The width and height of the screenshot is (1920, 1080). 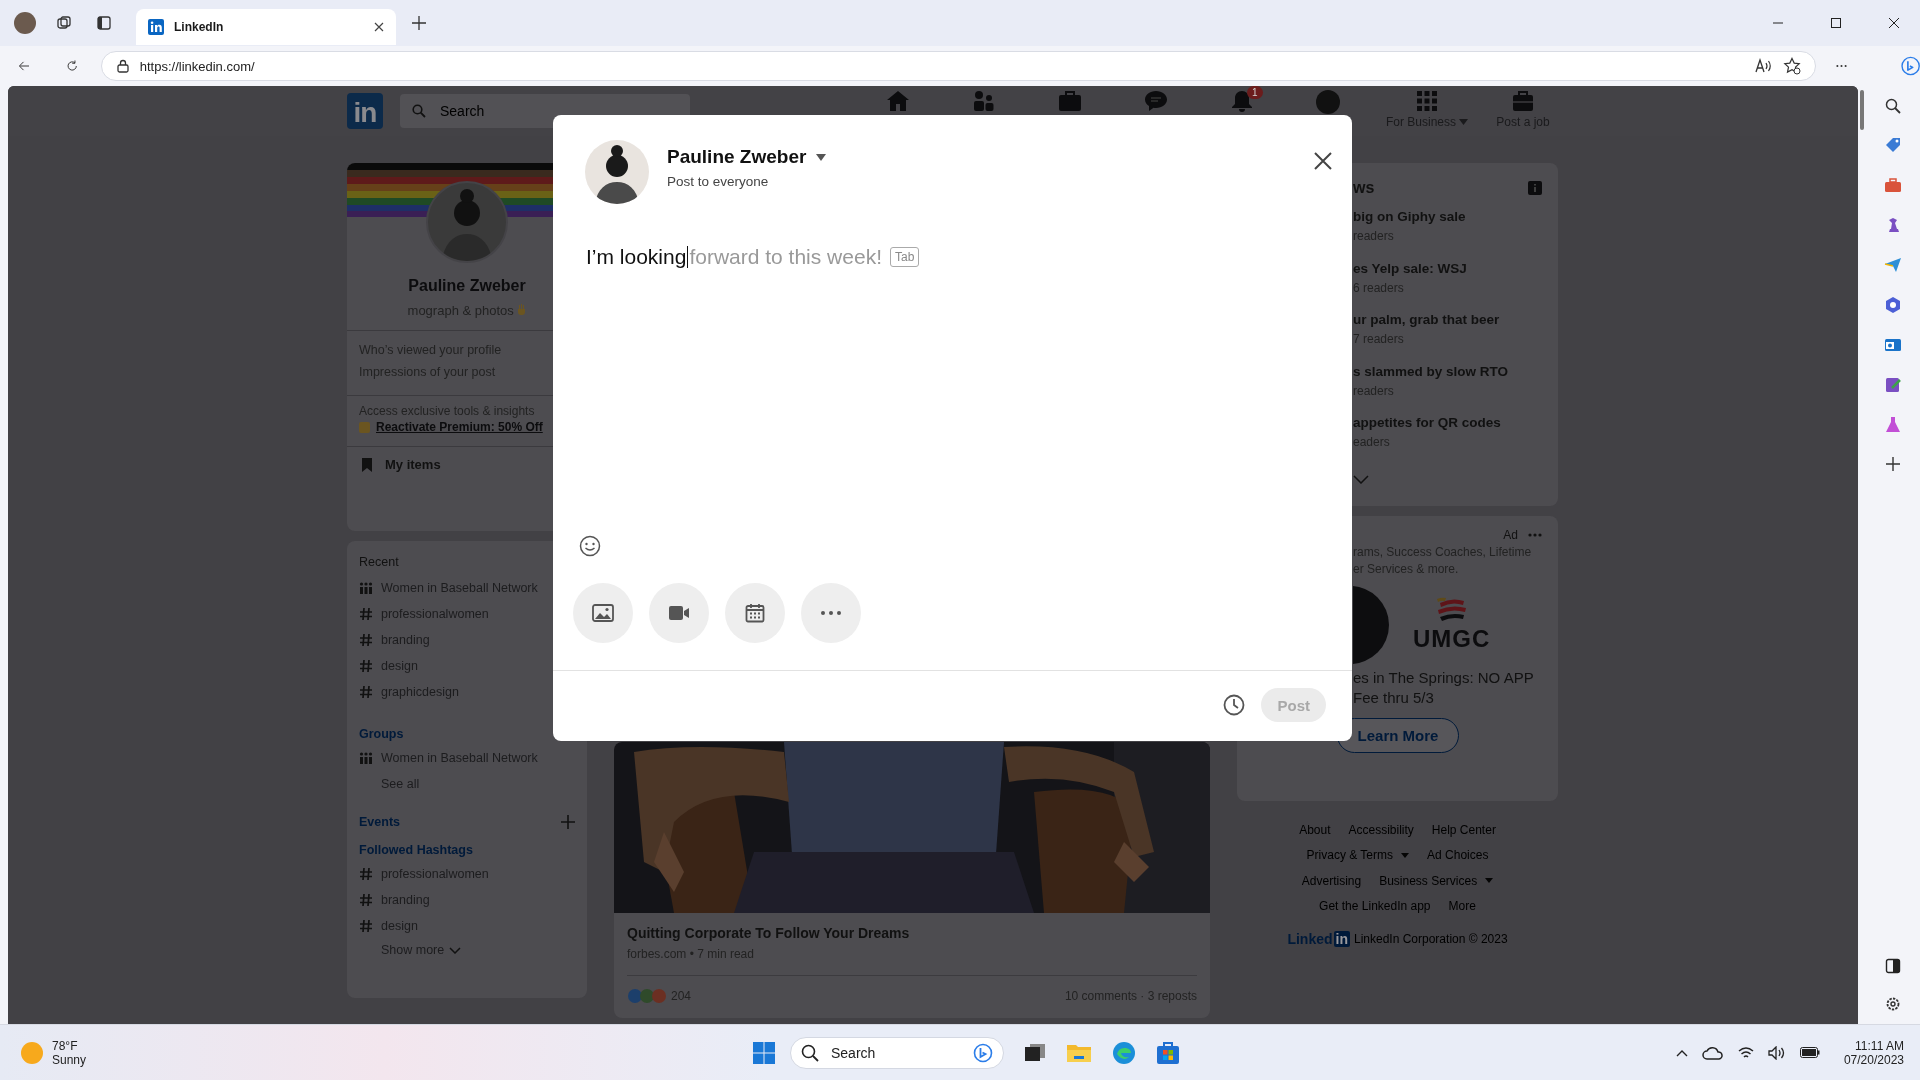 What do you see at coordinates (912, 927) in the screenshot?
I see `post-title: Quitting Corporate To Follow Your Dreams` at bounding box center [912, 927].